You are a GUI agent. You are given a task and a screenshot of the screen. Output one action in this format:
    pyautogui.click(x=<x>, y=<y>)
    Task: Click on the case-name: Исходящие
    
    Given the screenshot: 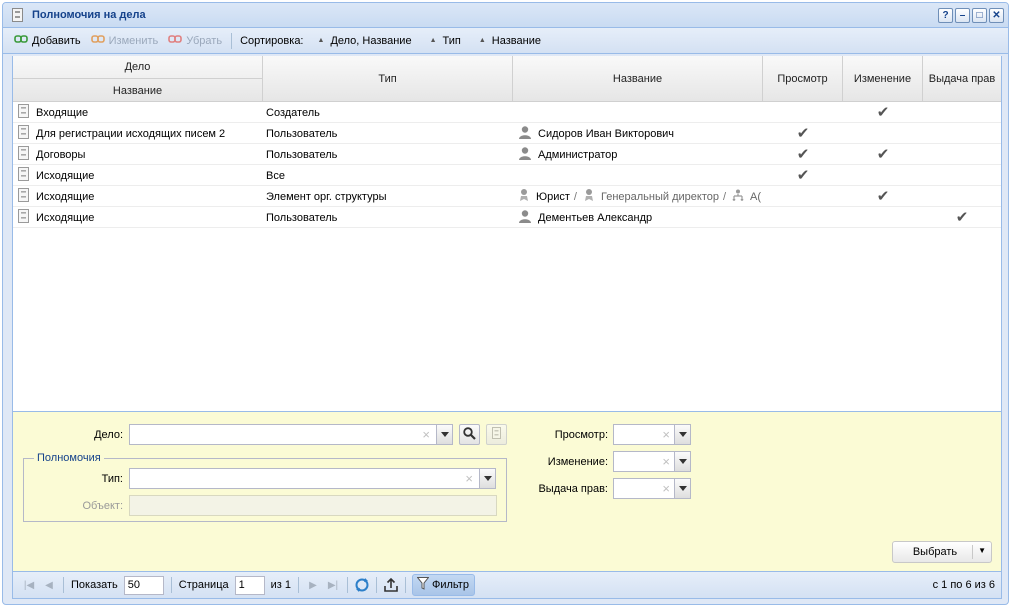 What is the action you would take?
    pyautogui.click(x=65, y=175)
    